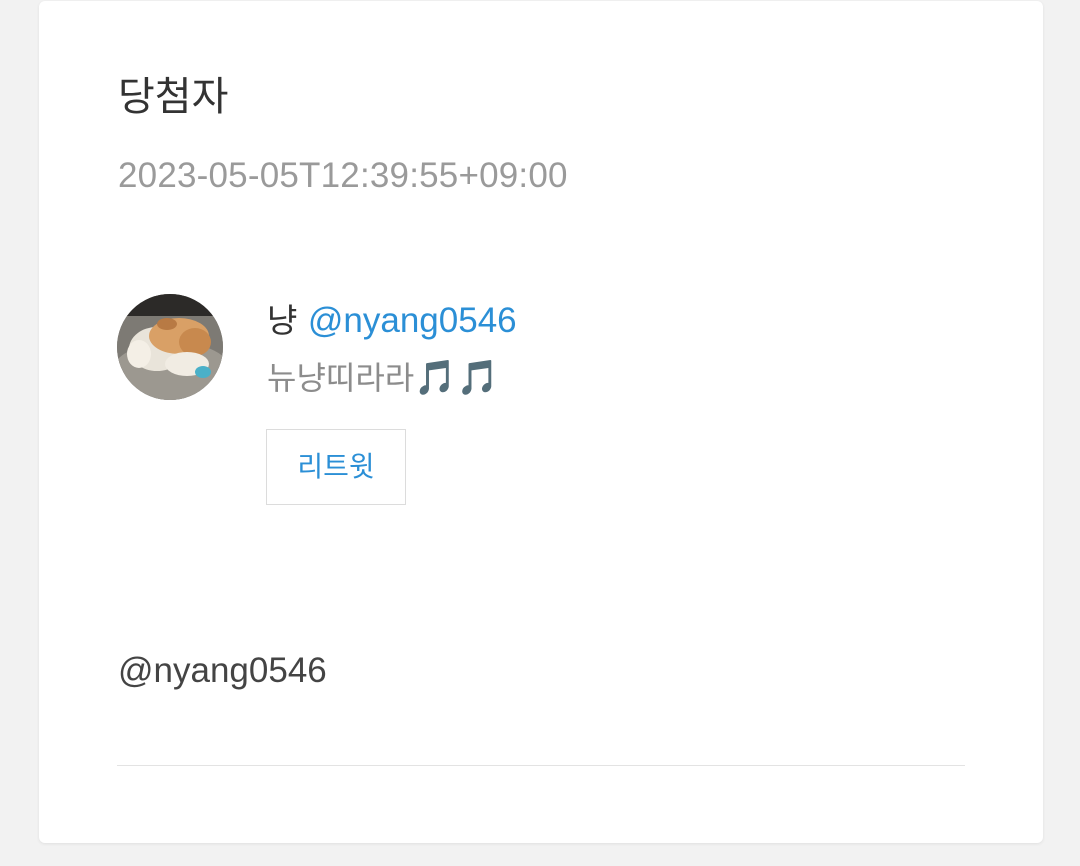 Image resolution: width=1080 pixels, height=866 pixels. Describe the element at coordinates (173, 97) in the screenshot. I see `page-title: 당첨자` at that location.